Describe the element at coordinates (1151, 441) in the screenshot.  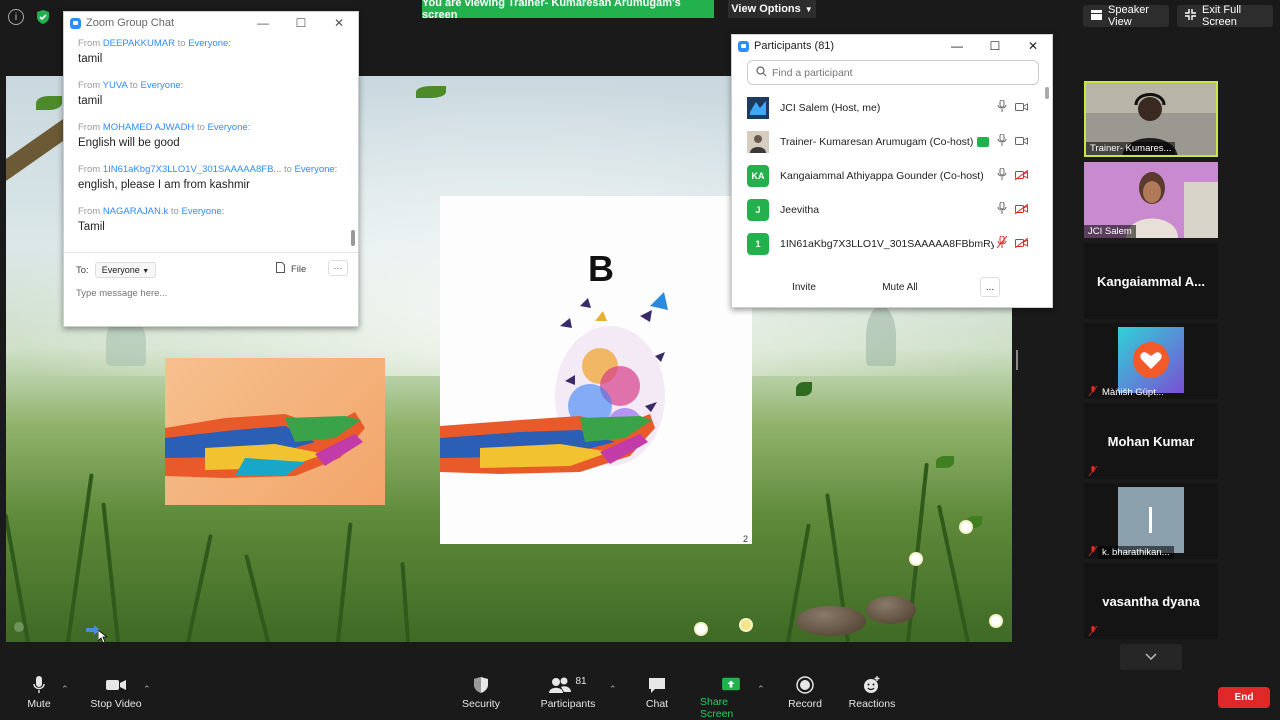
I see `video-tile: Mohan Kumar` at that location.